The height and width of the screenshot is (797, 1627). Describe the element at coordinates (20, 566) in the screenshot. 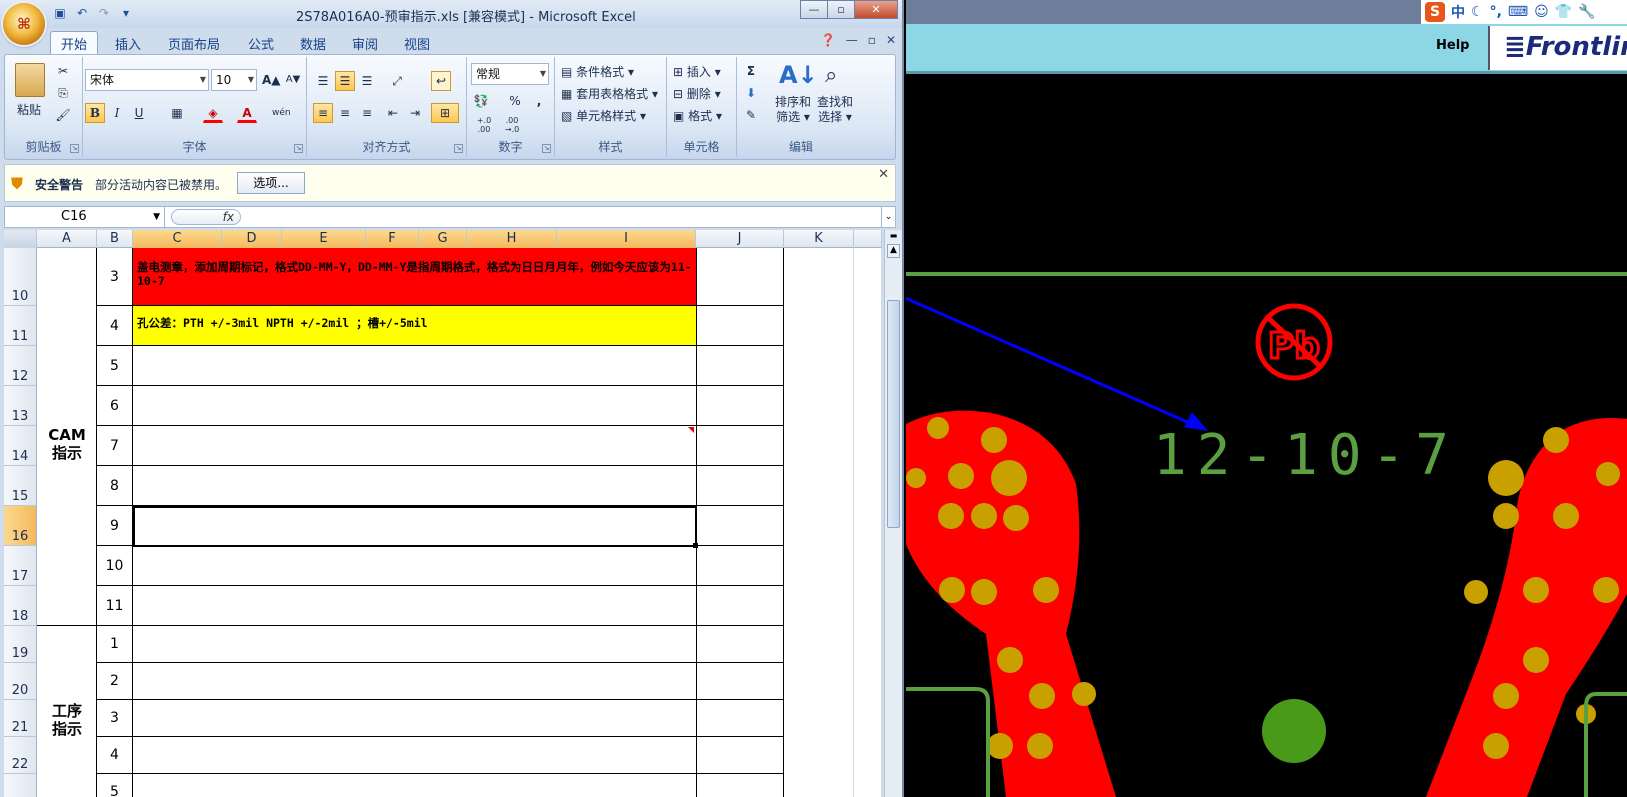

I see `row-header-17: 17` at that location.